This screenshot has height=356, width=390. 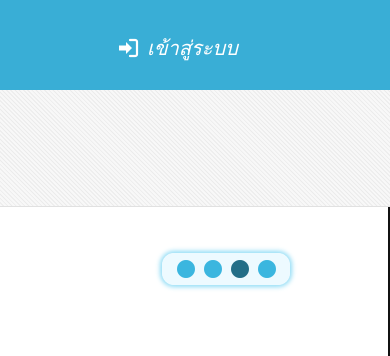 What do you see at coordinates (192, 48) in the screenshot?
I see `login-label: เข้าสู่ระบบ` at bounding box center [192, 48].